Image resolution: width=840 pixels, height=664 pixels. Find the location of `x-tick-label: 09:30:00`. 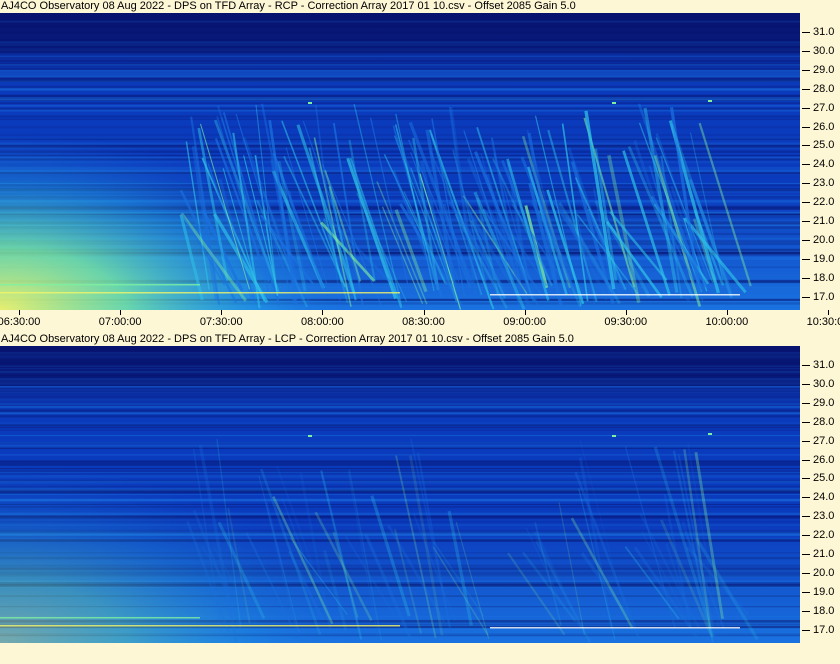

x-tick-label: 09:30:00 is located at coordinates (626, 322).